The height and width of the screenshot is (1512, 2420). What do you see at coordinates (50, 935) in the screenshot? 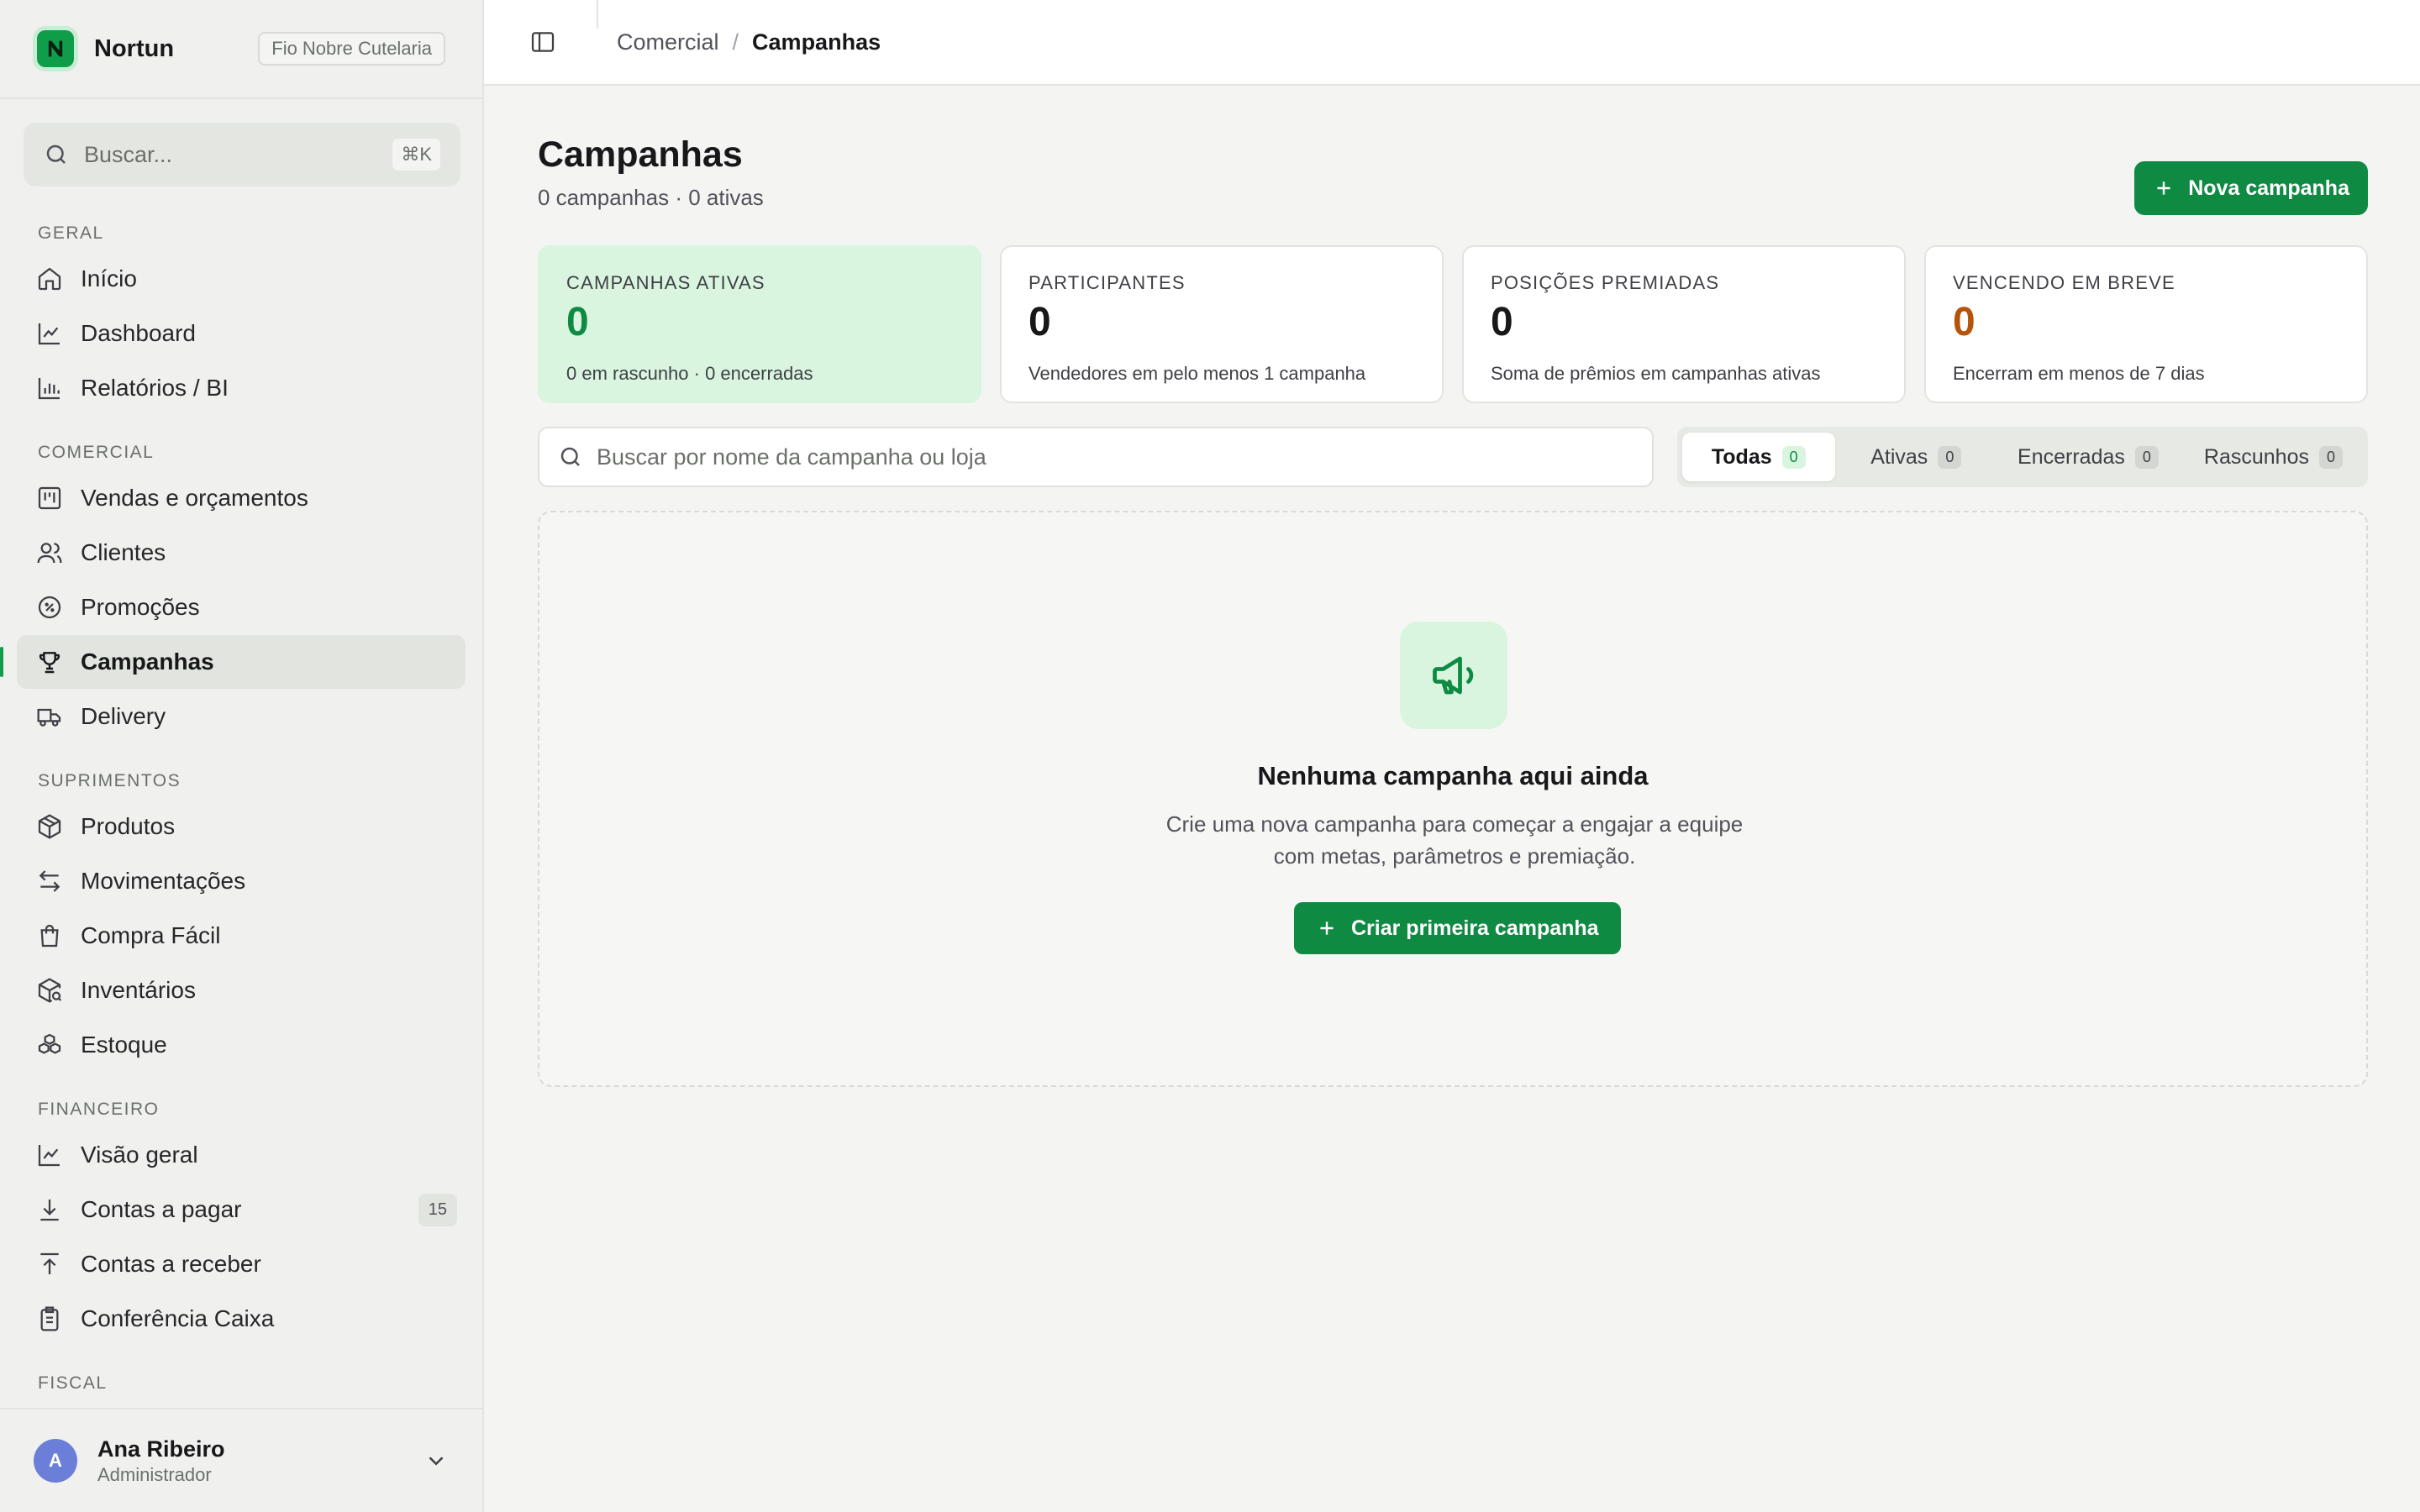
I see `shopping-bag-icon` at bounding box center [50, 935].